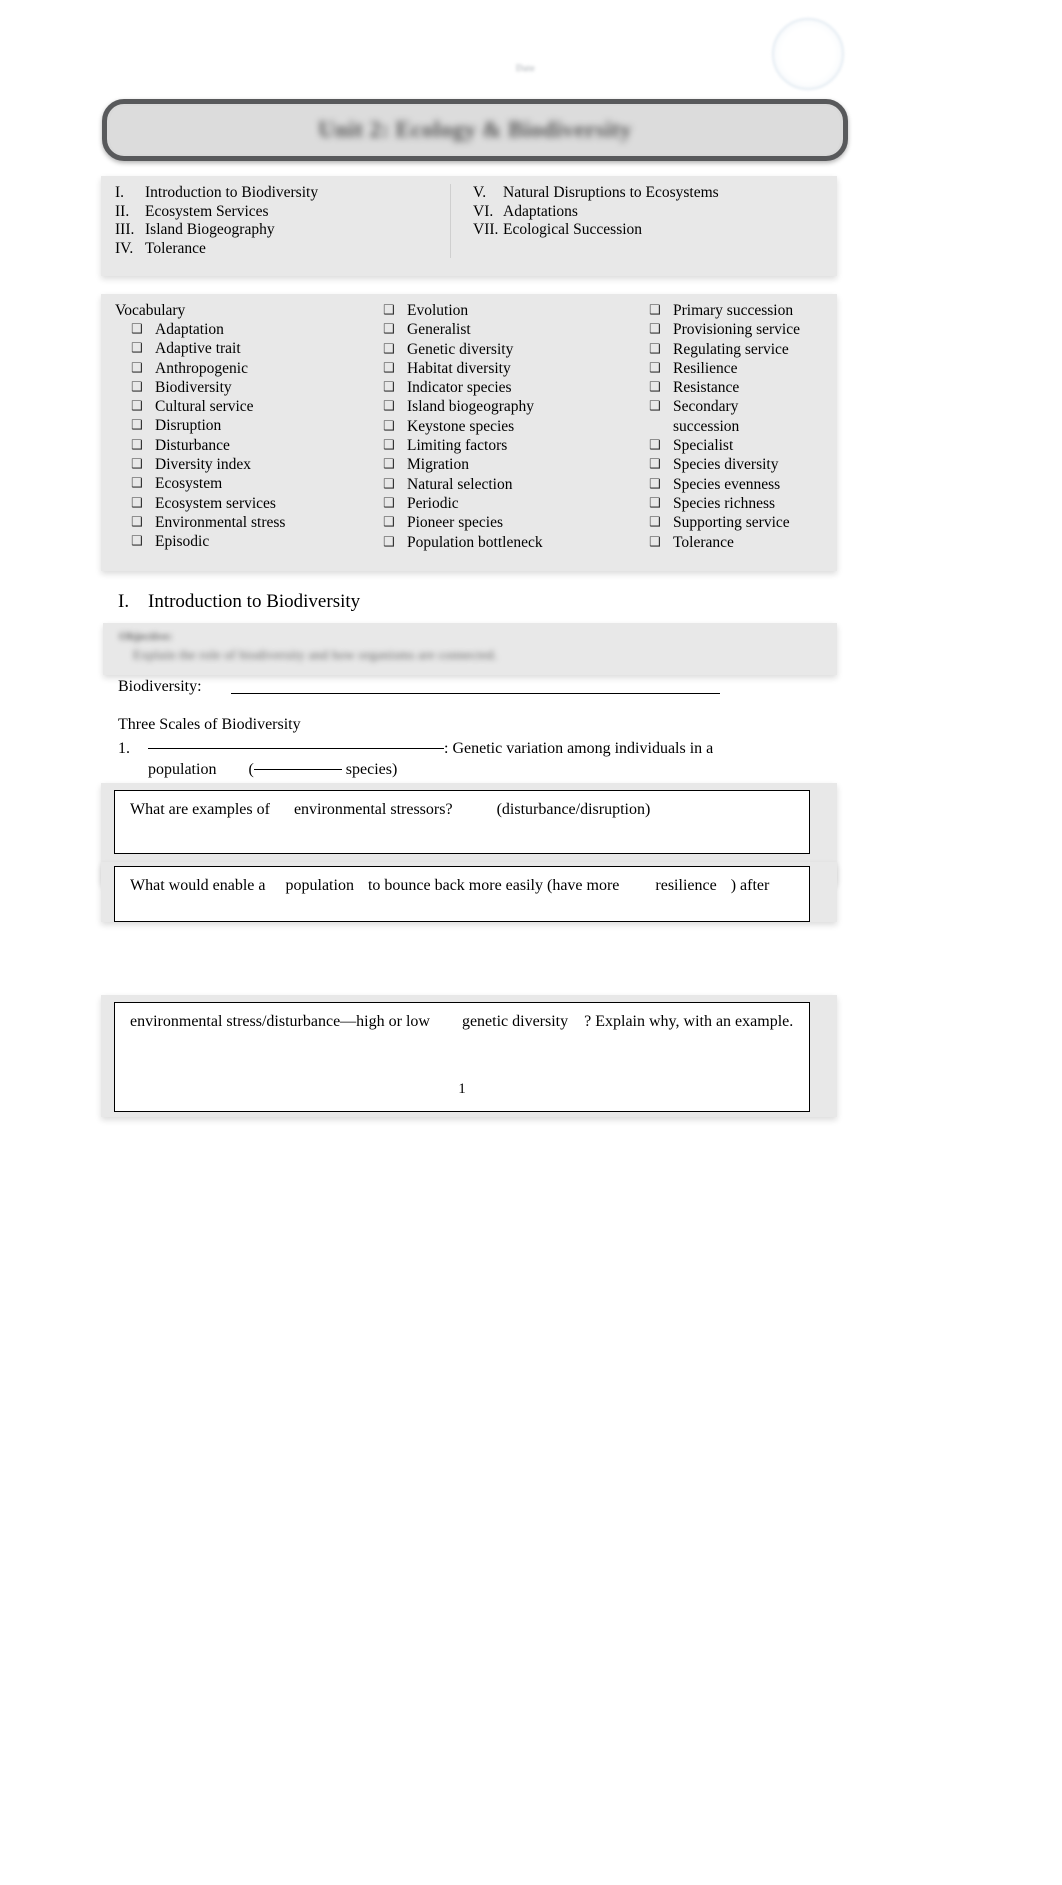 The image size is (1062, 1885). I want to click on toc-item: VII. Ecological Succession, so click(655, 230).